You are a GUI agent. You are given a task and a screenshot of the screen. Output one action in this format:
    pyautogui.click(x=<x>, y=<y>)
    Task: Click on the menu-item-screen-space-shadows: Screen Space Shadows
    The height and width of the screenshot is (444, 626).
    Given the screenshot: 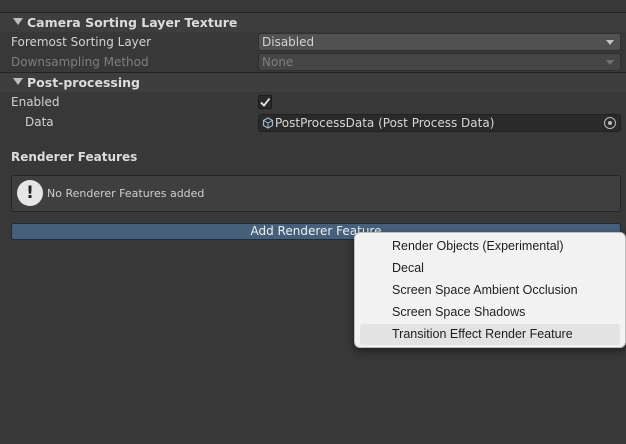 What is the action you would take?
    pyautogui.click(x=490, y=312)
    